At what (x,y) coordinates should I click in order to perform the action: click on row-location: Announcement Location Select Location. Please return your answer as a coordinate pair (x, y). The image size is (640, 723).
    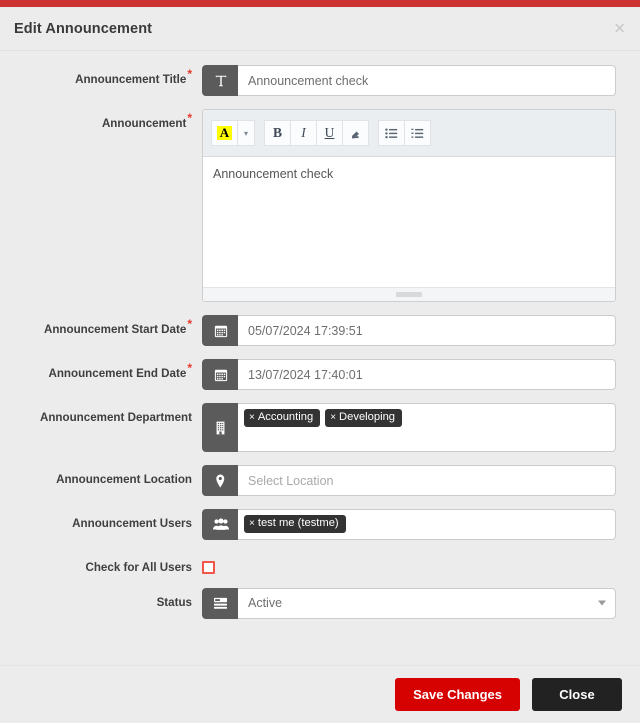
    Looking at the image, I should click on (308, 480).